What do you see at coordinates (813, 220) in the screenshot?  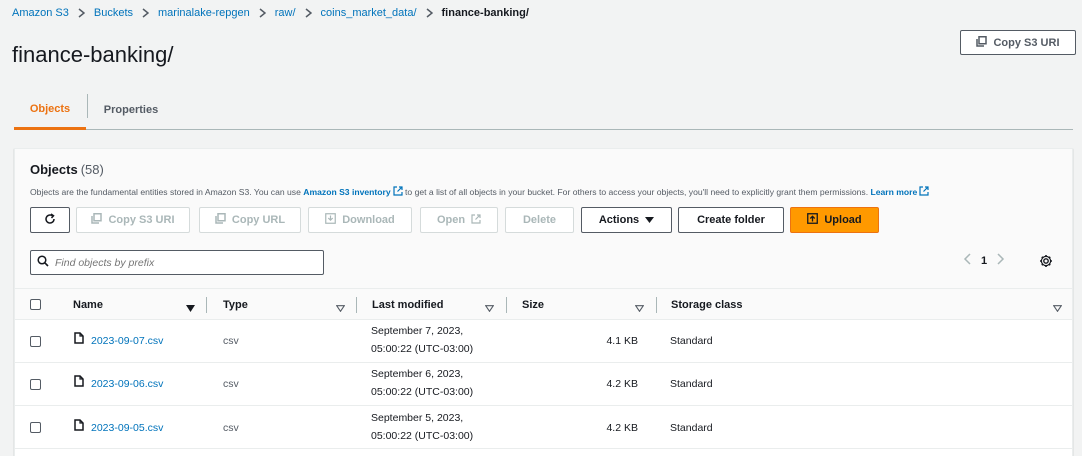 I see `upload-icon` at bounding box center [813, 220].